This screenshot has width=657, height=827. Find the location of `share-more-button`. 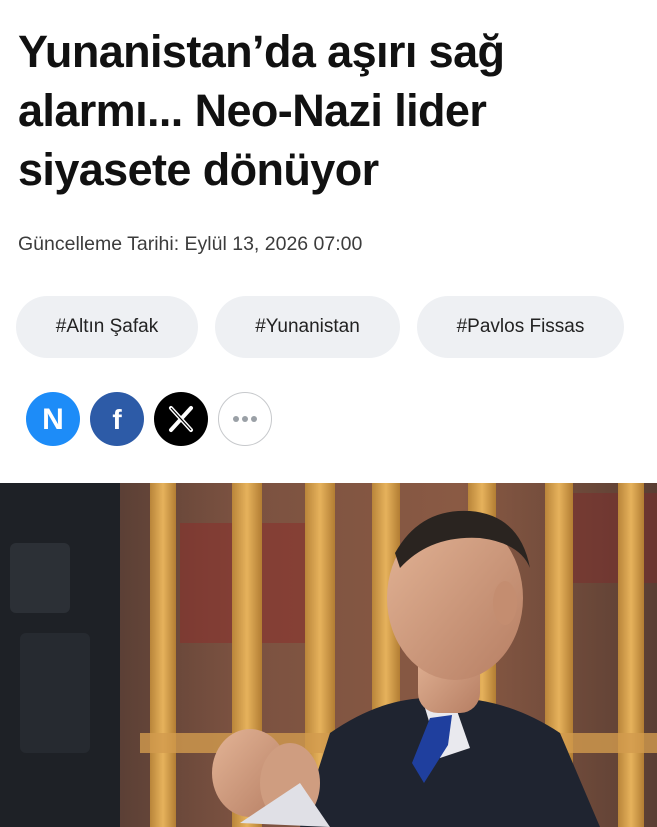

share-more-button is located at coordinates (245, 419).